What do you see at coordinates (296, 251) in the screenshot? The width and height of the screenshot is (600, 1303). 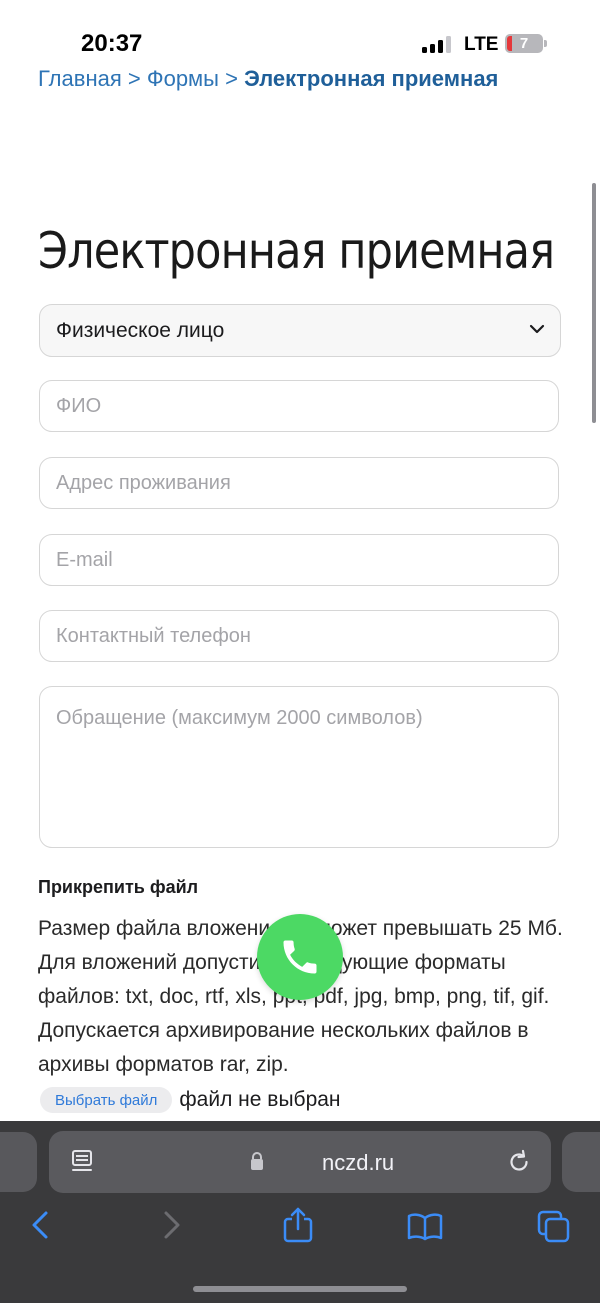 I see `page-title: Электронная приемная` at bounding box center [296, 251].